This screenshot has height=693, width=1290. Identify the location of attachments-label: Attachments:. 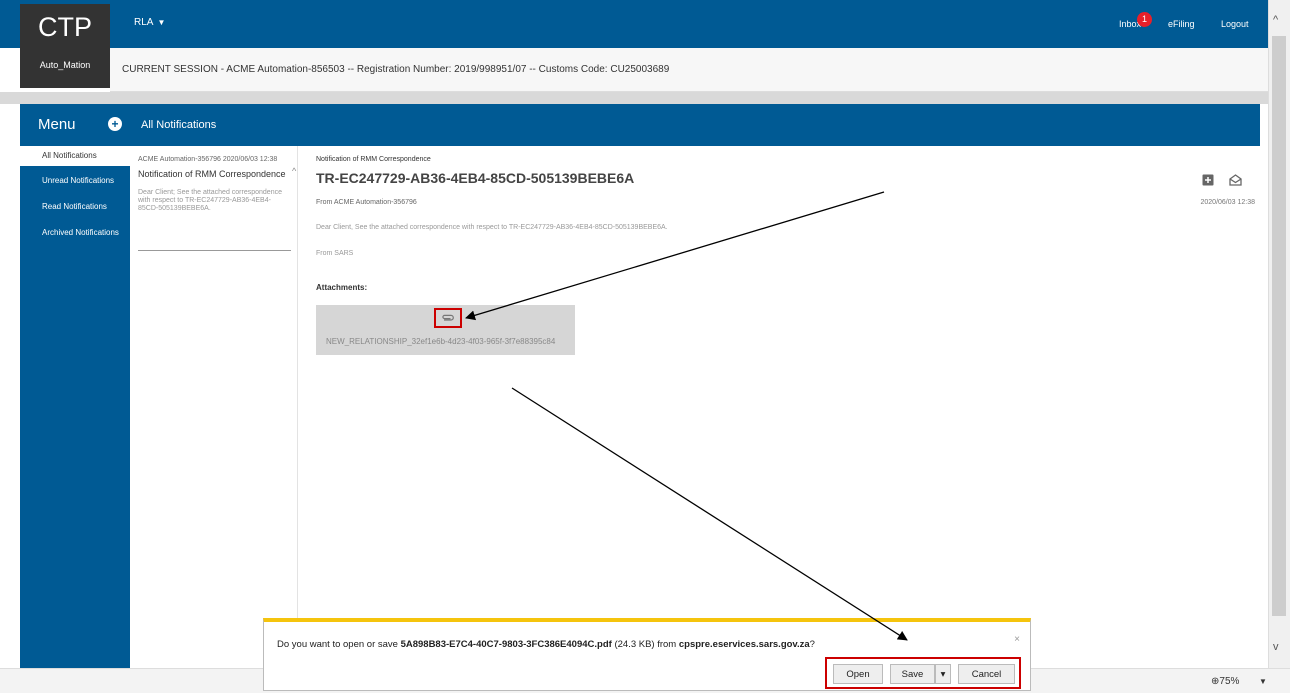
(342, 287).